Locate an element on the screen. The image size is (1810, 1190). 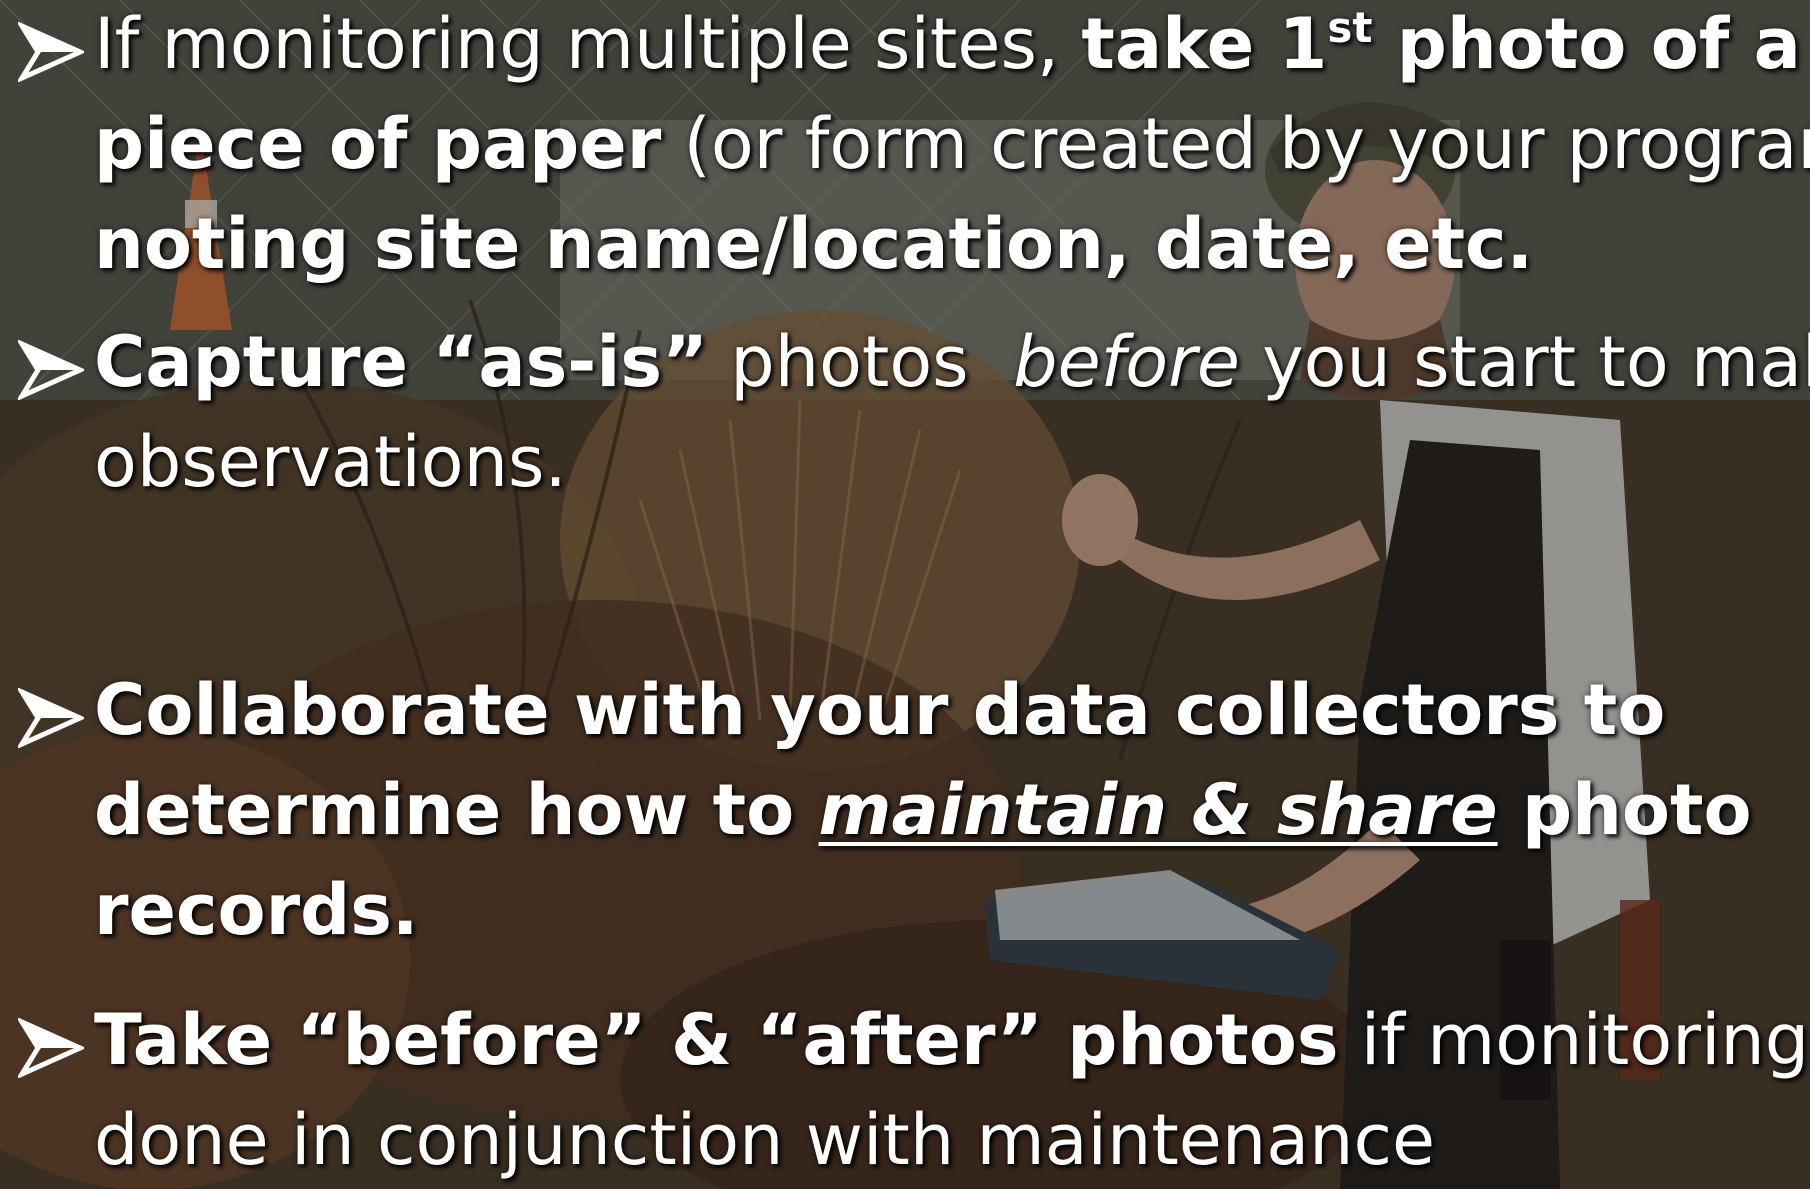
text-run-bold: Take “before” & “after” photos is located at coordinates (716, 1040).